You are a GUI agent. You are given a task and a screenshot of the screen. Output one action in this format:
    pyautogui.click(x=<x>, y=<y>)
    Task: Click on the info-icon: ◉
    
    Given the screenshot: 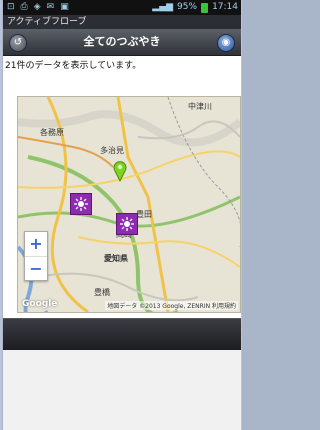 What is the action you would take?
    pyautogui.click(x=226, y=42)
    